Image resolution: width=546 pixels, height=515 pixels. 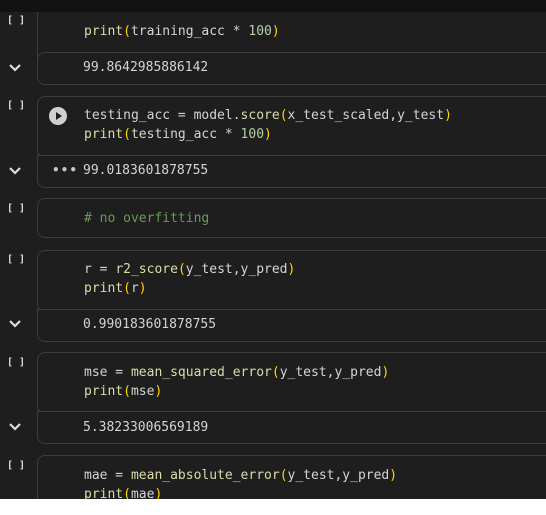 I want to click on code-line: # no overfitting, so click(x=146, y=218).